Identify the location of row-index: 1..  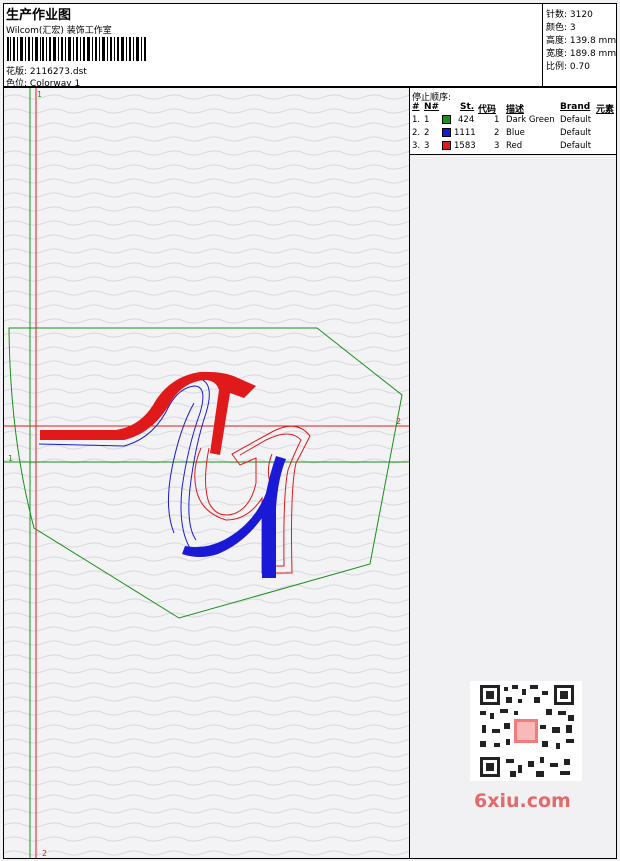
(416, 120).